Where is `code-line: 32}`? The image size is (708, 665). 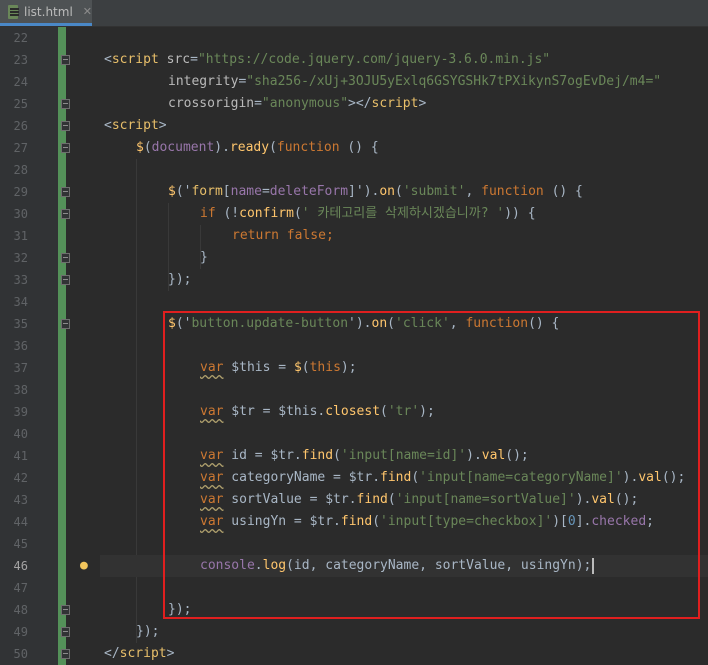 code-line: 32} is located at coordinates (354, 258).